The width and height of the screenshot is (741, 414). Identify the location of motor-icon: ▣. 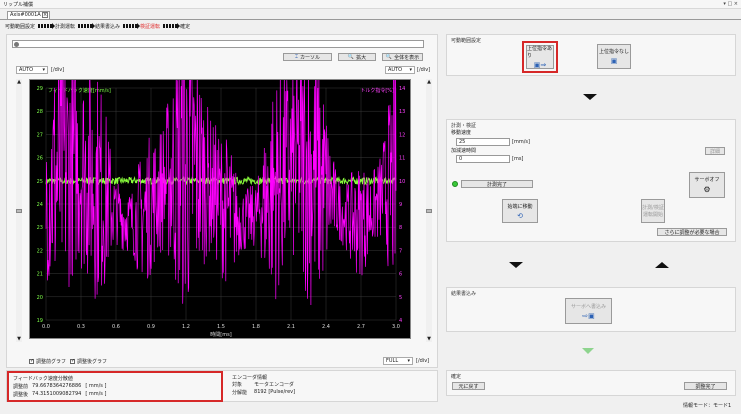
(614, 61).